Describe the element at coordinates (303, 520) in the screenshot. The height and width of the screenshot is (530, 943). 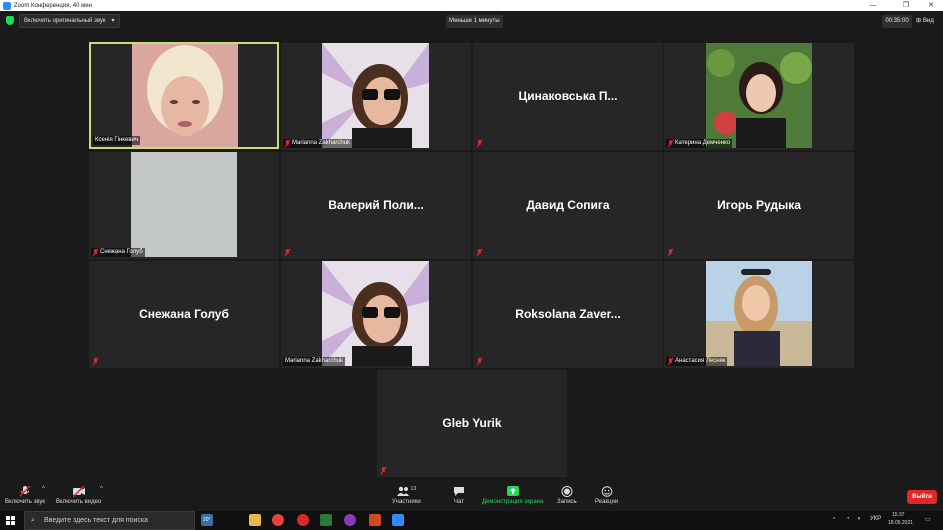
I see `opera-icon` at that location.